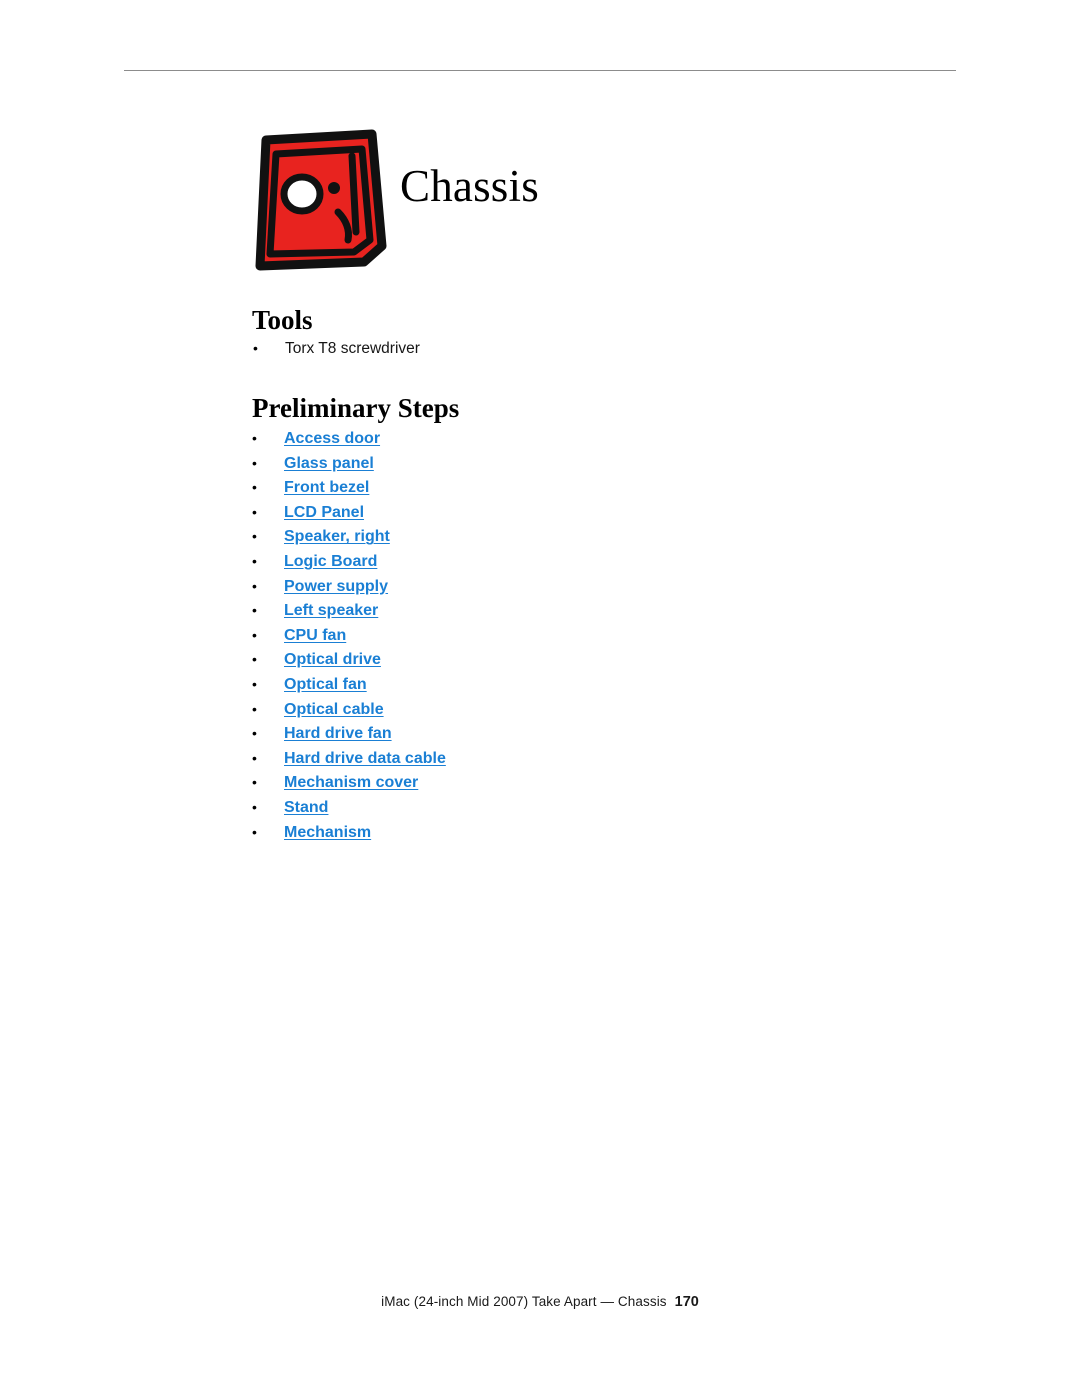  What do you see at coordinates (562, 807) in the screenshot?
I see `list-item: • Stand` at bounding box center [562, 807].